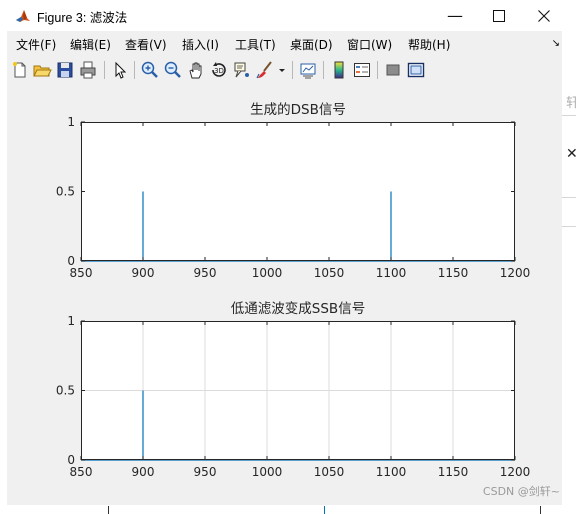 The width and height of the screenshot is (576, 514). What do you see at coordinates (23, 16) in the screenshot?
I see `matlab-logo-icon` at bounding box center [23, 16].